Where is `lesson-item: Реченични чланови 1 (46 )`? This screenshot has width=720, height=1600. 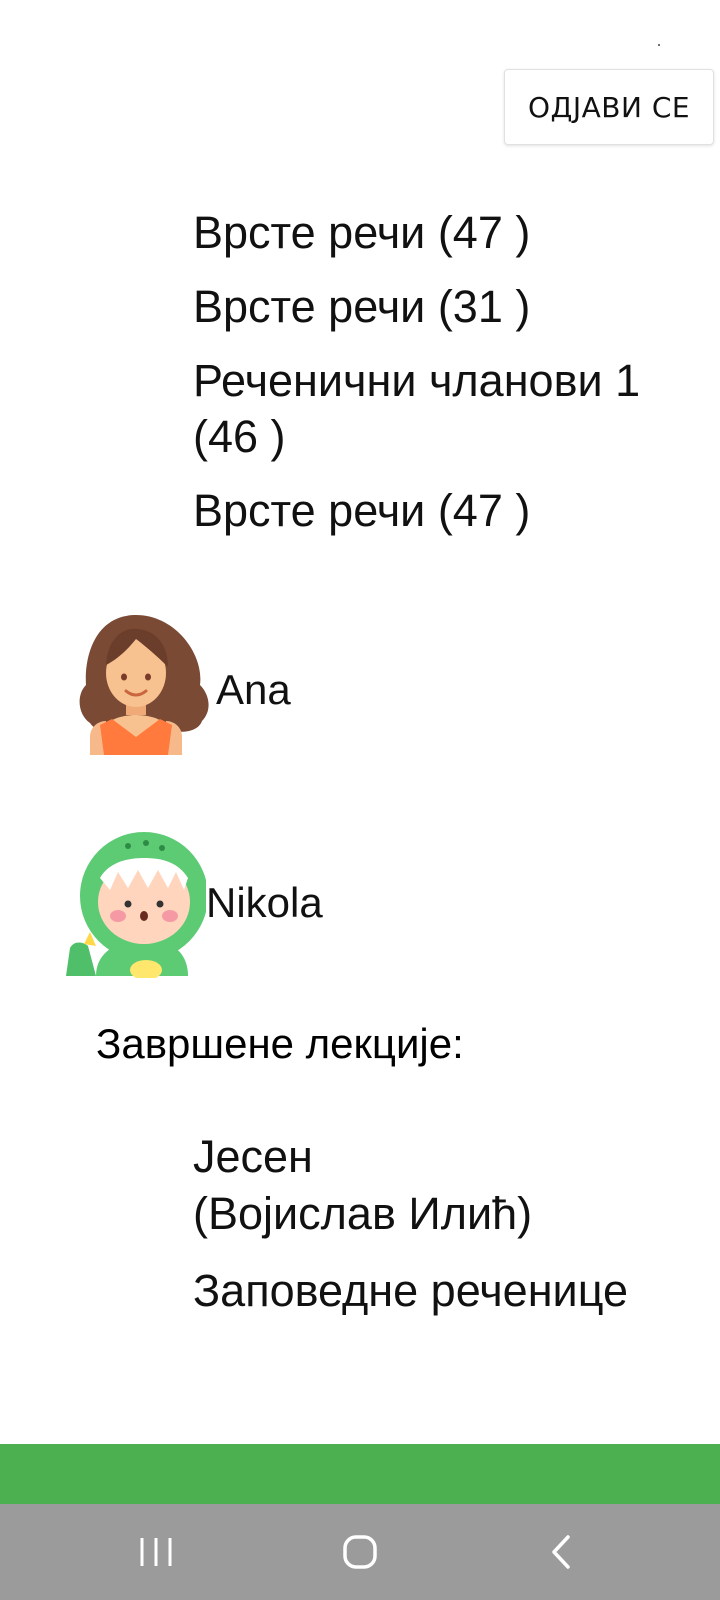 lesson-item: Реченични чланови 1 (46 ) is located at coordinates (433, 409).